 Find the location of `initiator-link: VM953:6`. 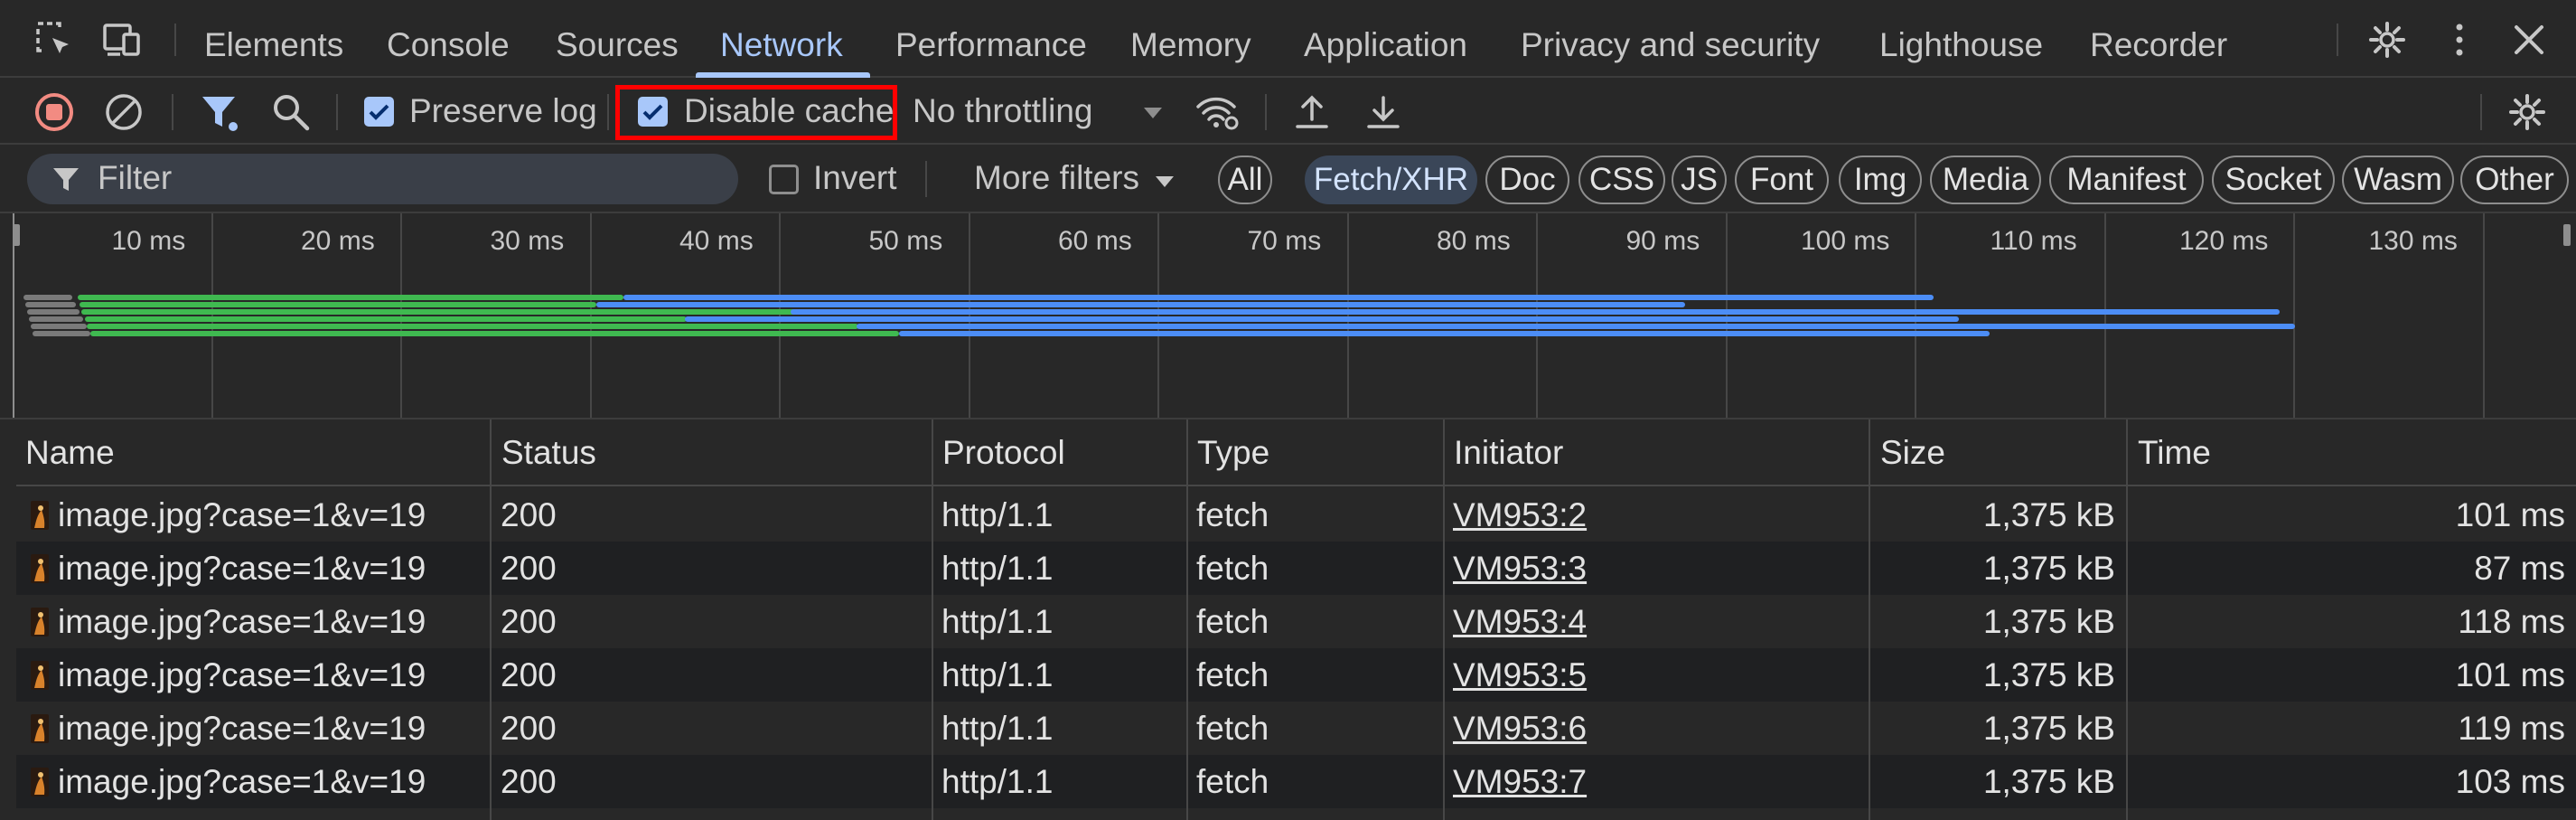

initiator-link: VM953:6 is located at coordinates (1520, 728).